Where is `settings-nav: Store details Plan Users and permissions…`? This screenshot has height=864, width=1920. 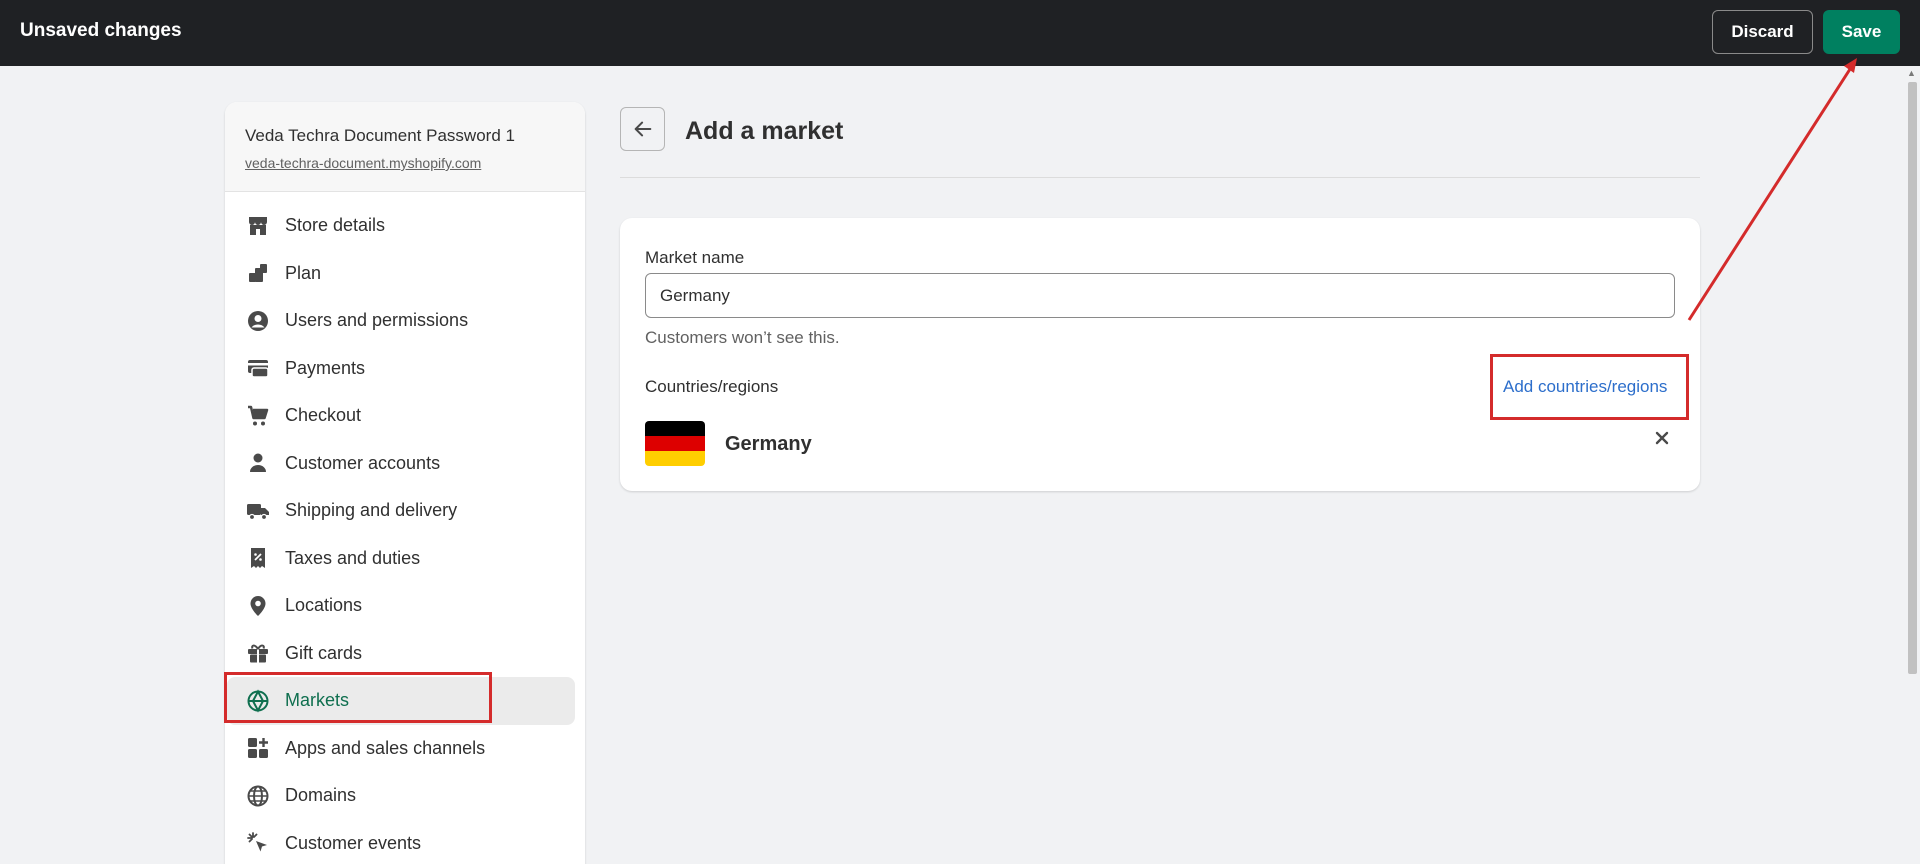 settings-nav: Store details Plan Users and permissions… is located at coordinates (405, 528).